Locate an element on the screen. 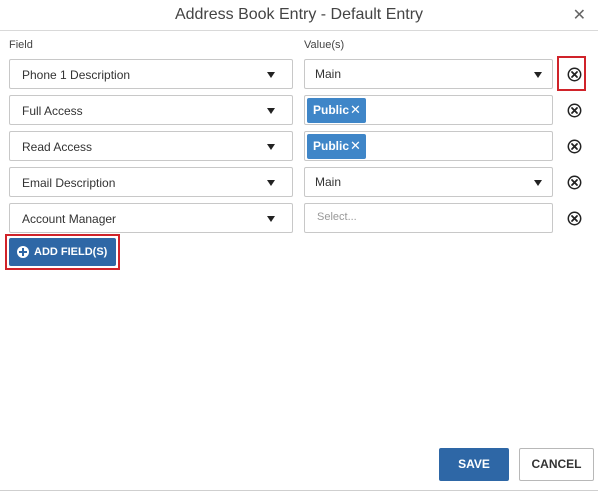 Image resolution: width=598 pixels, height=493 pixels. field-select-row-5: Account Manager is located at coordinates (151, 218).